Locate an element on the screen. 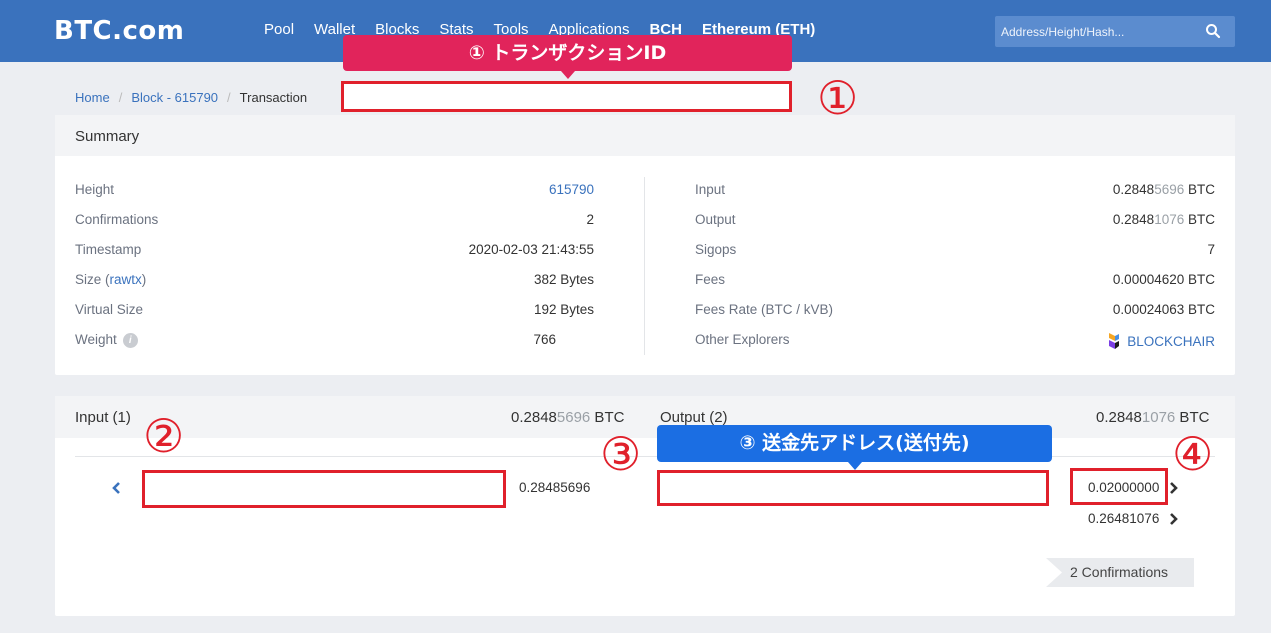 This screenshot has height=633, width=1271. breadcrumb: Home / Block - 615790 / Transaction is located at coordinates (191, 97).